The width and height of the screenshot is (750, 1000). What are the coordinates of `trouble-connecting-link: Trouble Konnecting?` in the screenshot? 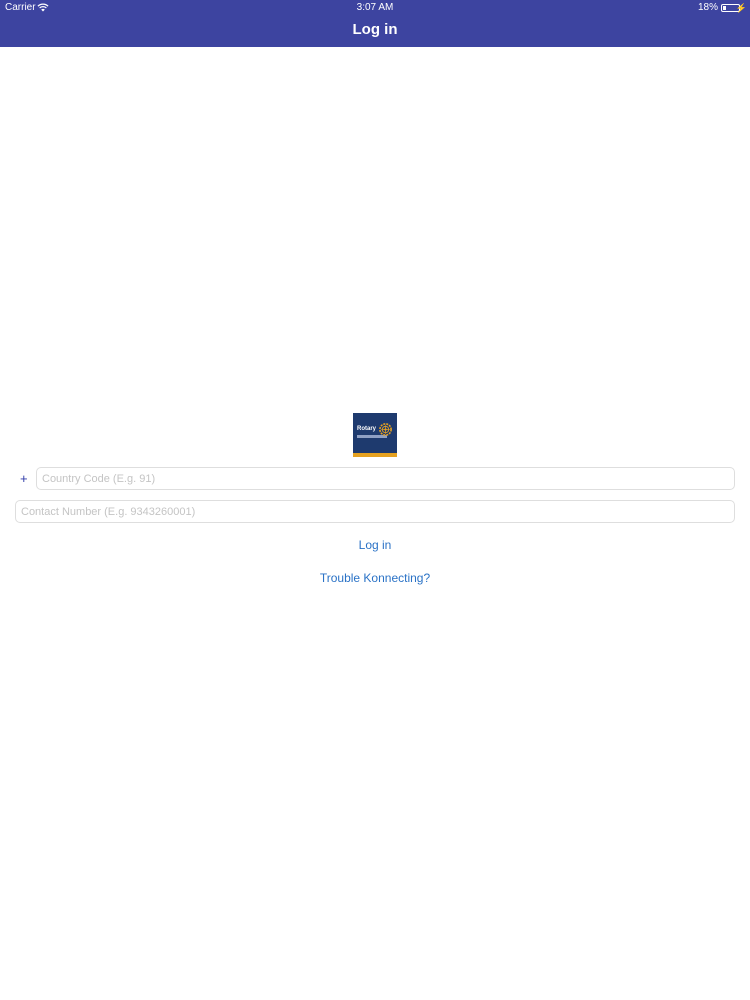 It's located at (375, 578).